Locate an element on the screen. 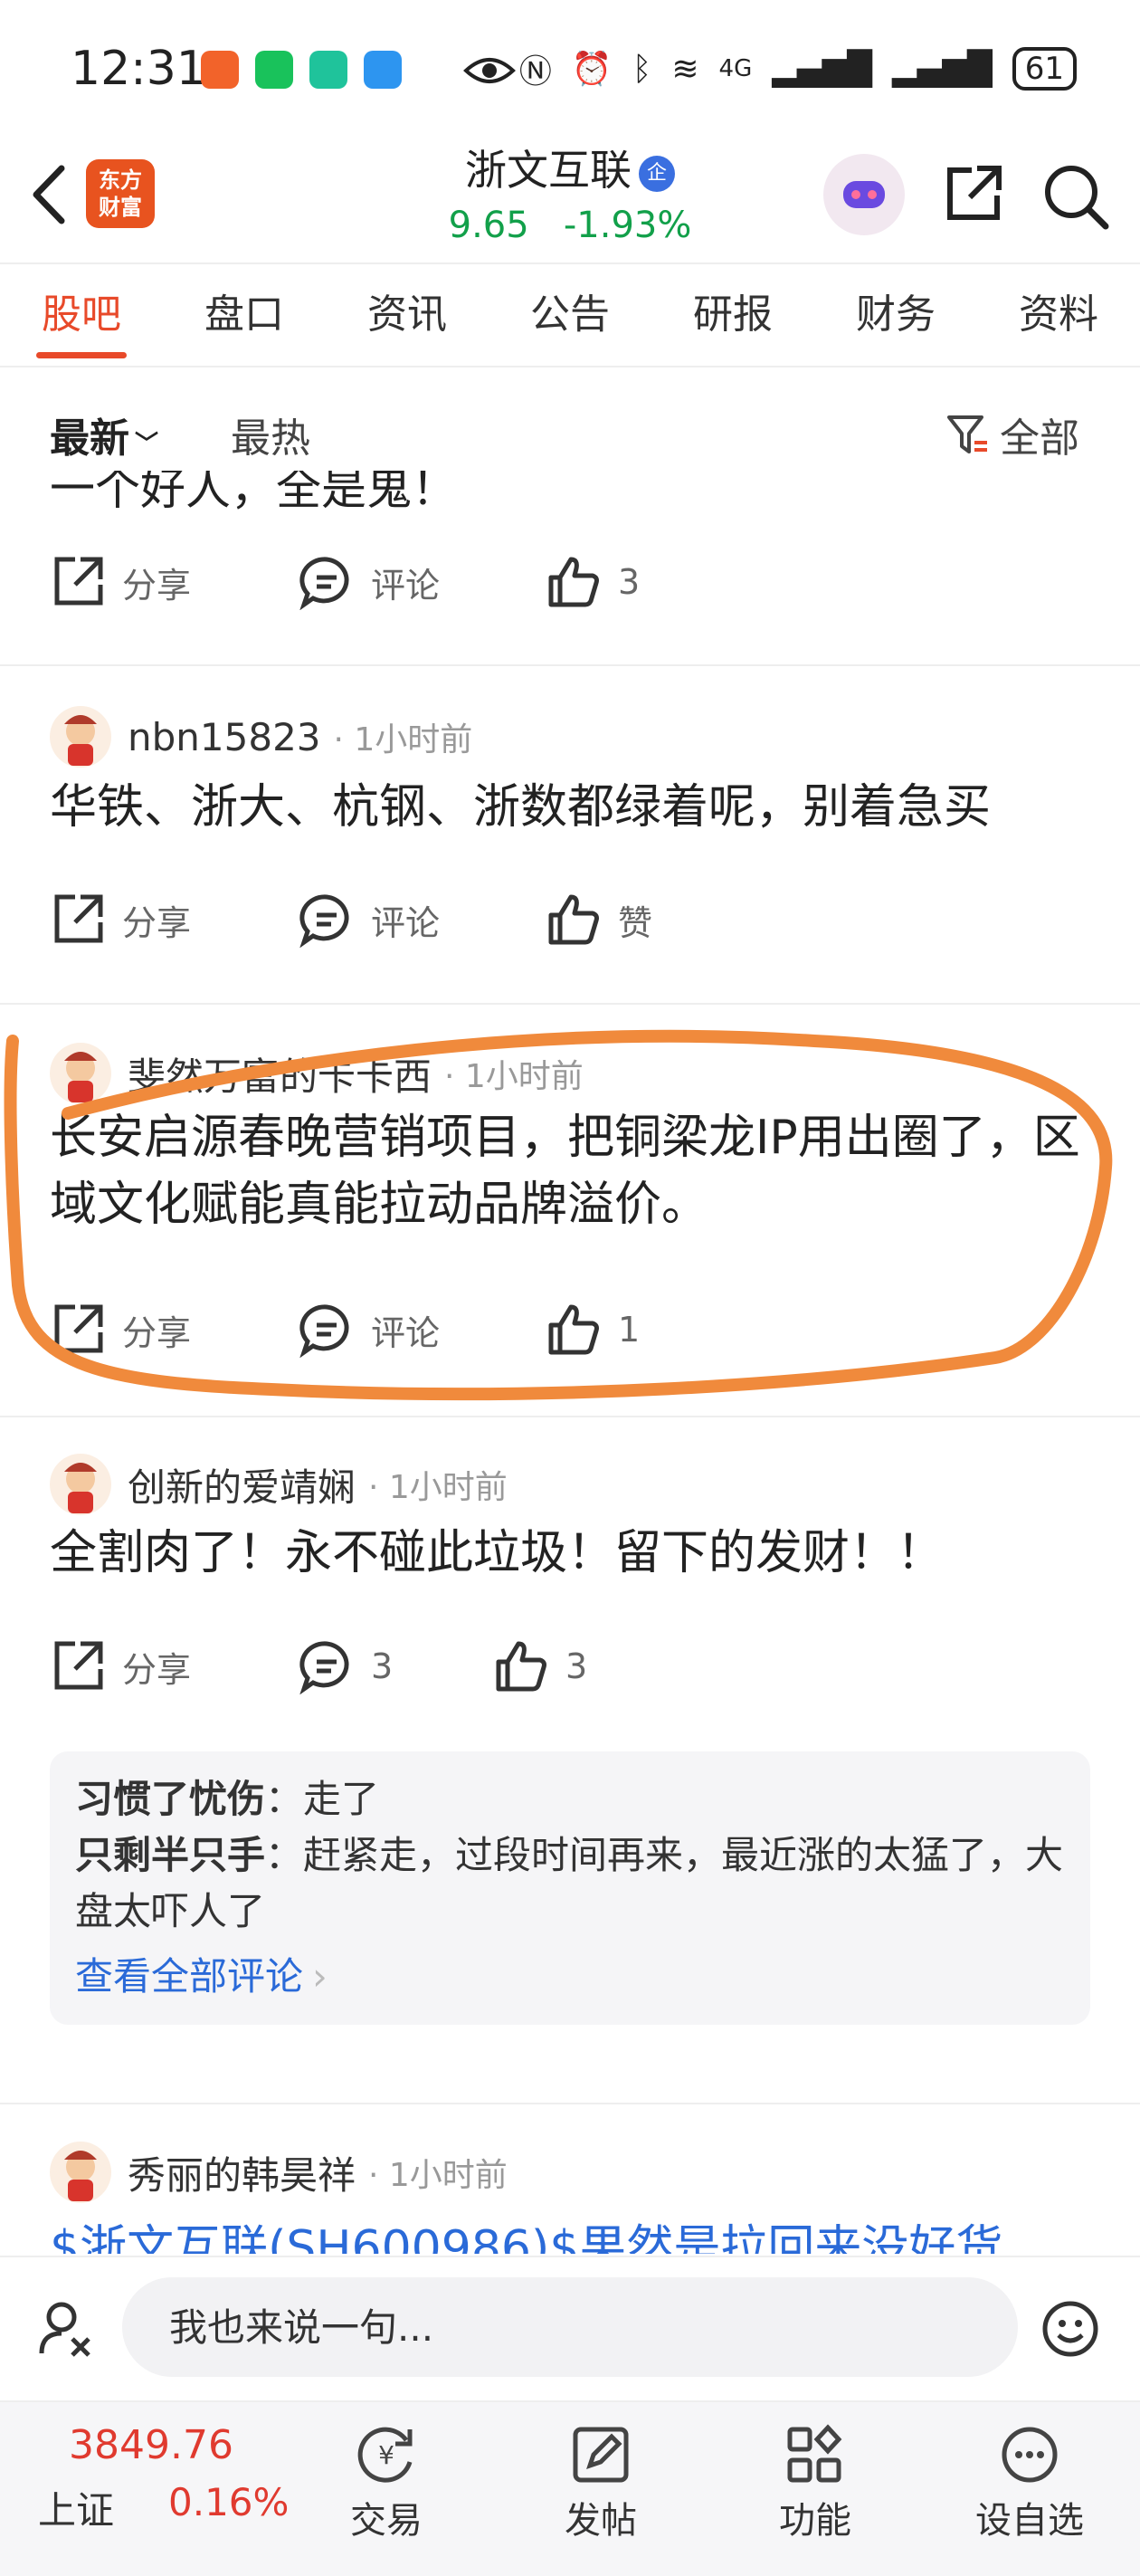 This screenshot has width=1140, height=2576. nav-functions: 功能 is located at coordinates (815, 2481).